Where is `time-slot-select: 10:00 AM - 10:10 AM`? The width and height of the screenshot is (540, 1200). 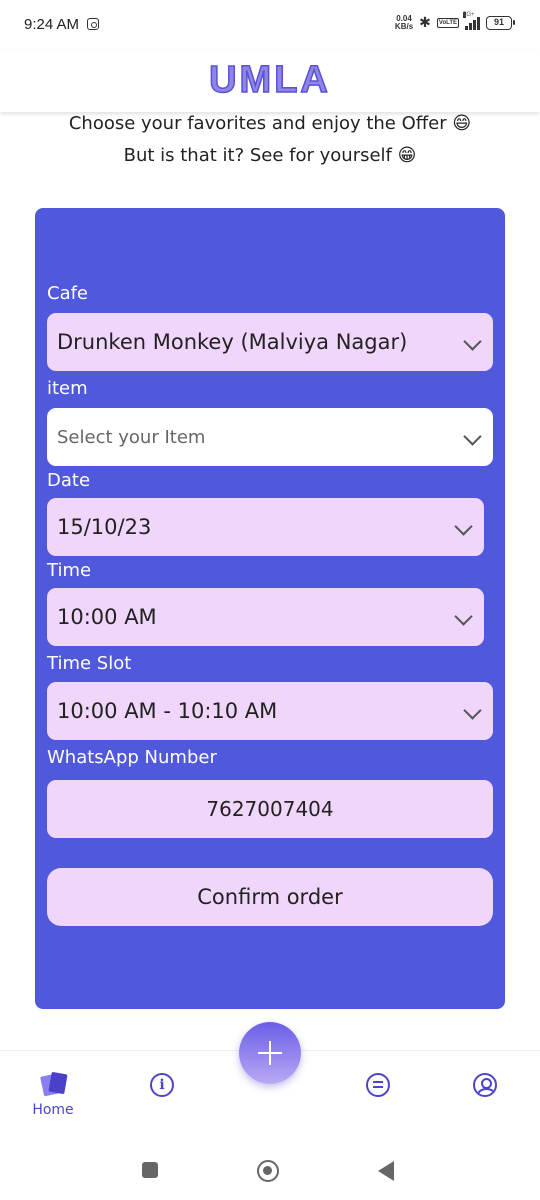
time-slot-select: 10:00 AM - 10:10 AM is located at coordinates (270, 711).